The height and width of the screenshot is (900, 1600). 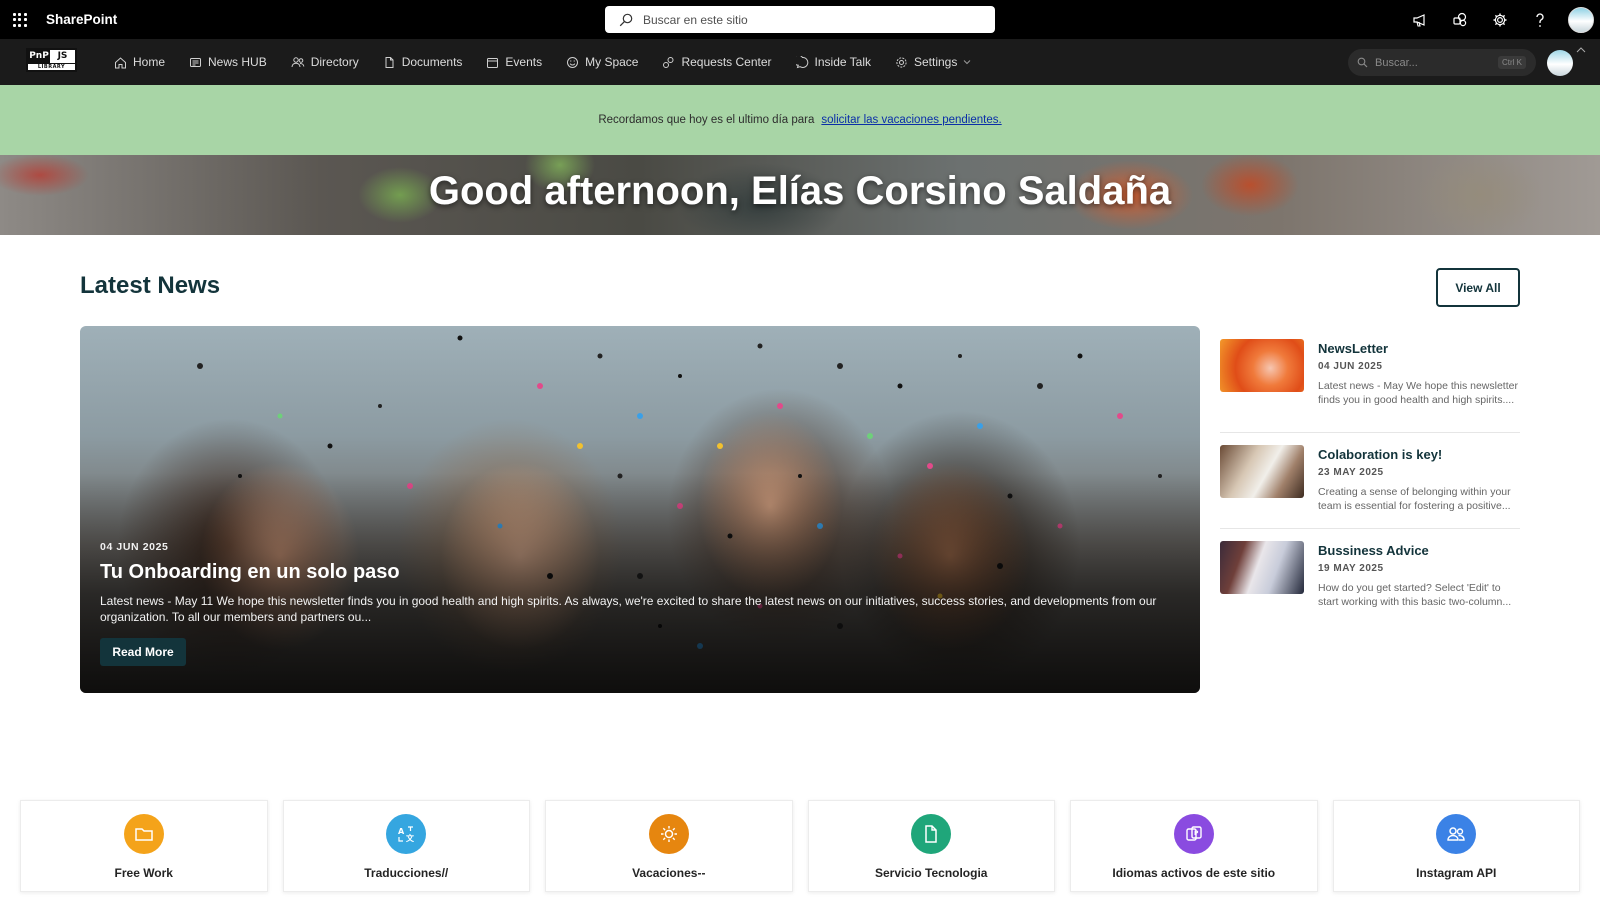 What do you see at coordinates (931, 834) in the screenshot?
I see `document-icon` at bounding box center [931, 834].